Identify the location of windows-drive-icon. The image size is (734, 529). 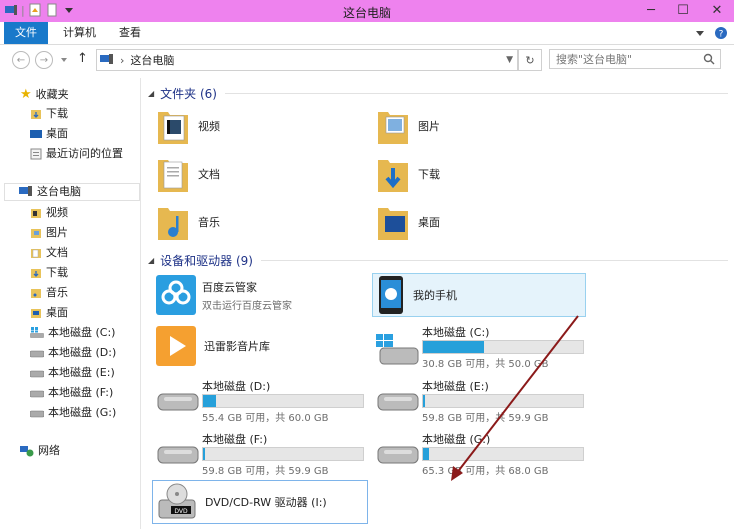
(37, 332).